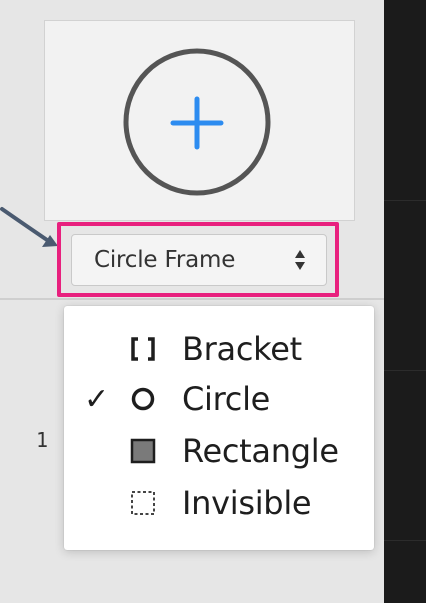 The height and width of the screenshot is (603, 426). I want to click on menu-item-bracket: Bracket, so click(219, 350).